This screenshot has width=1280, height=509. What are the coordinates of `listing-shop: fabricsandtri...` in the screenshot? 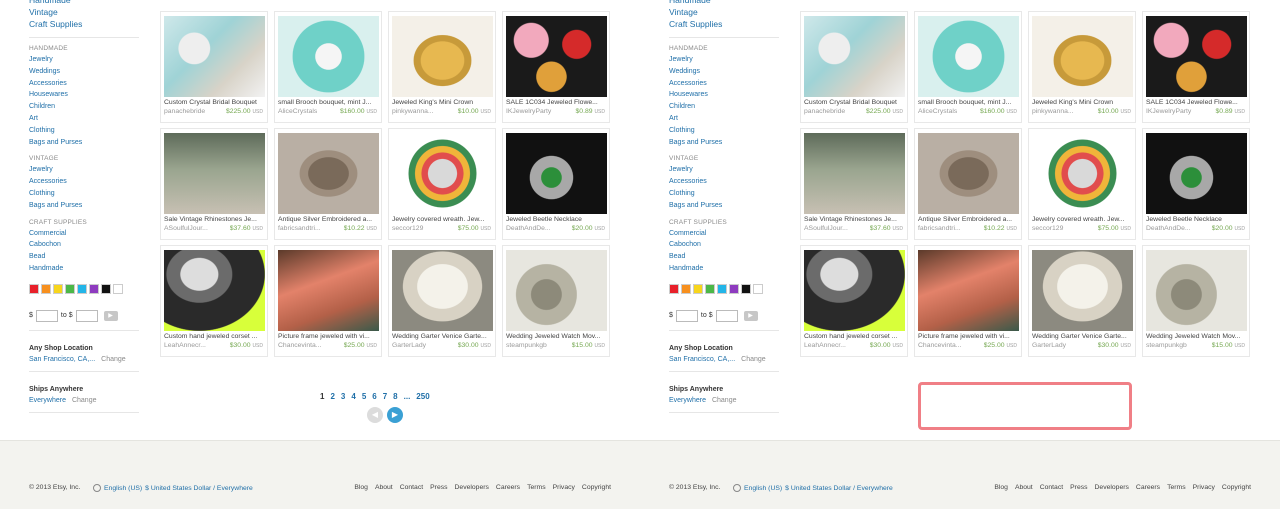 It's located at (304, 228).